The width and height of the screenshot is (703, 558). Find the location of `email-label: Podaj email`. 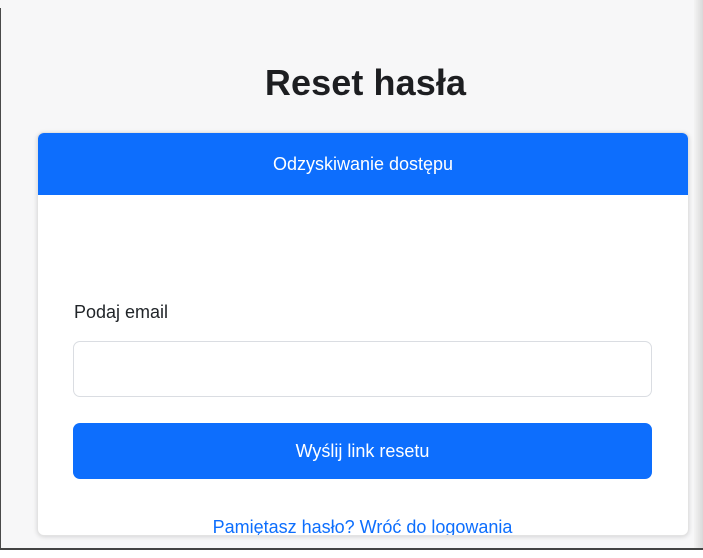

email-label: Podaj email is located at coordinates (121, 312).